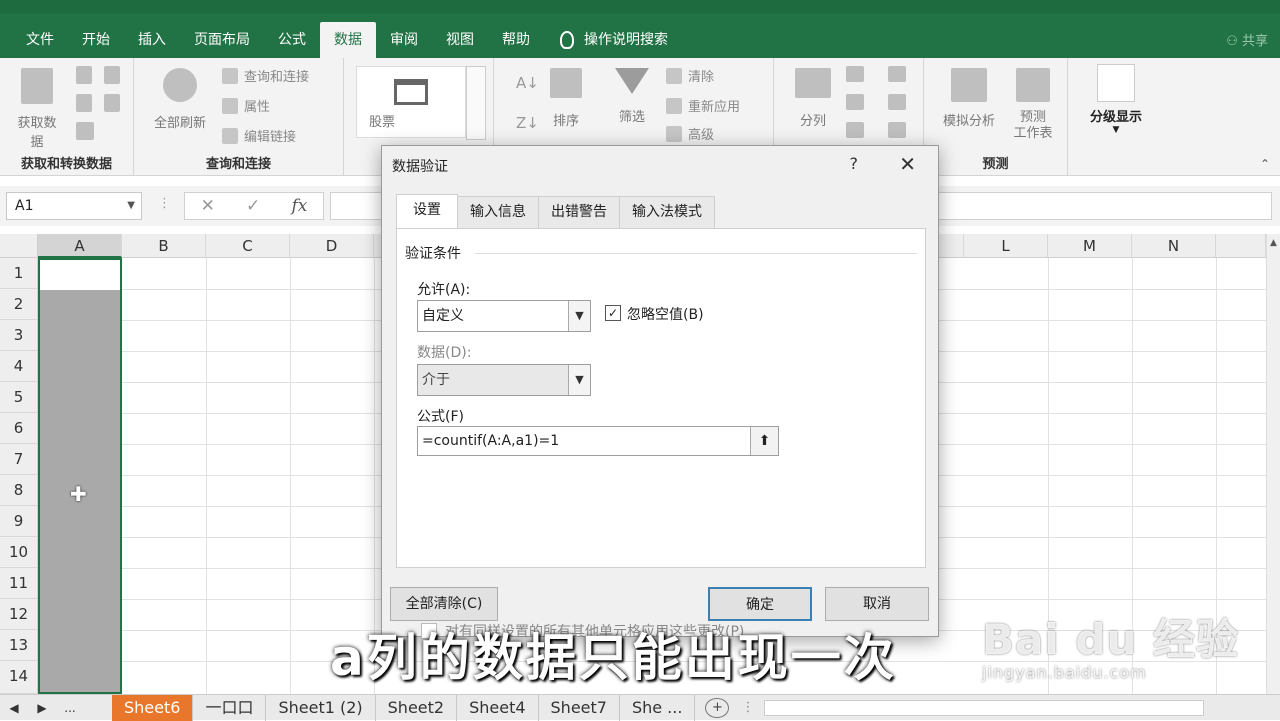 This screenshot has height=721, width=1280. Describe the element at coordinates (690, 75) in the screenshot. I see `clear-button: 清除` at that location.